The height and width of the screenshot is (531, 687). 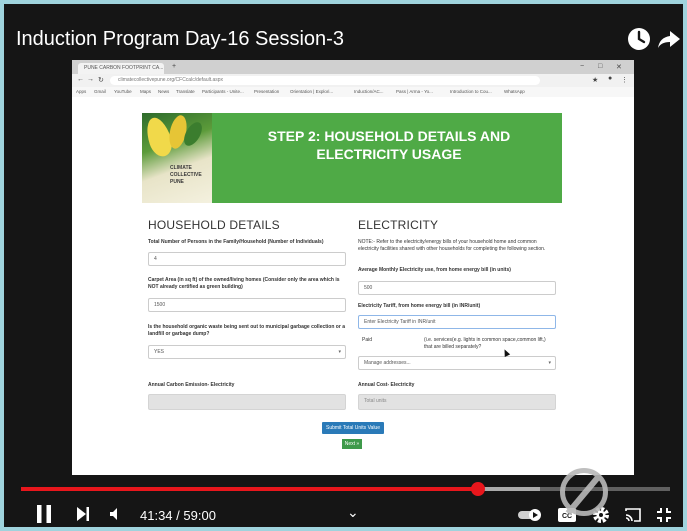 What do you see at coordinates (80, 79) in the screenshot?
I see `back-icon: ←` at bounding box center [80, 79].